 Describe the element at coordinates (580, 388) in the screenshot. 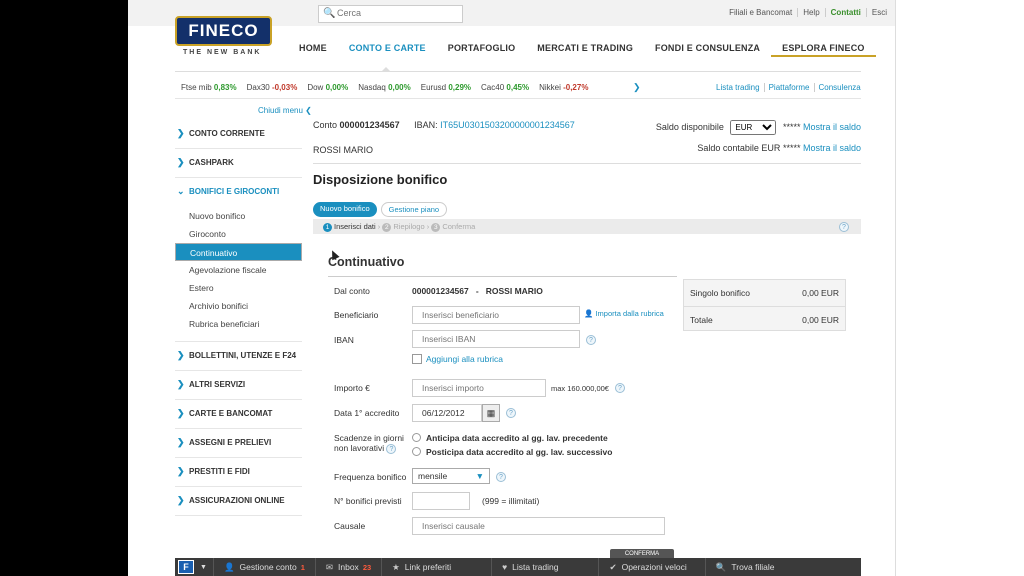

I see `max-amount: max 160.000,00€` at that location.